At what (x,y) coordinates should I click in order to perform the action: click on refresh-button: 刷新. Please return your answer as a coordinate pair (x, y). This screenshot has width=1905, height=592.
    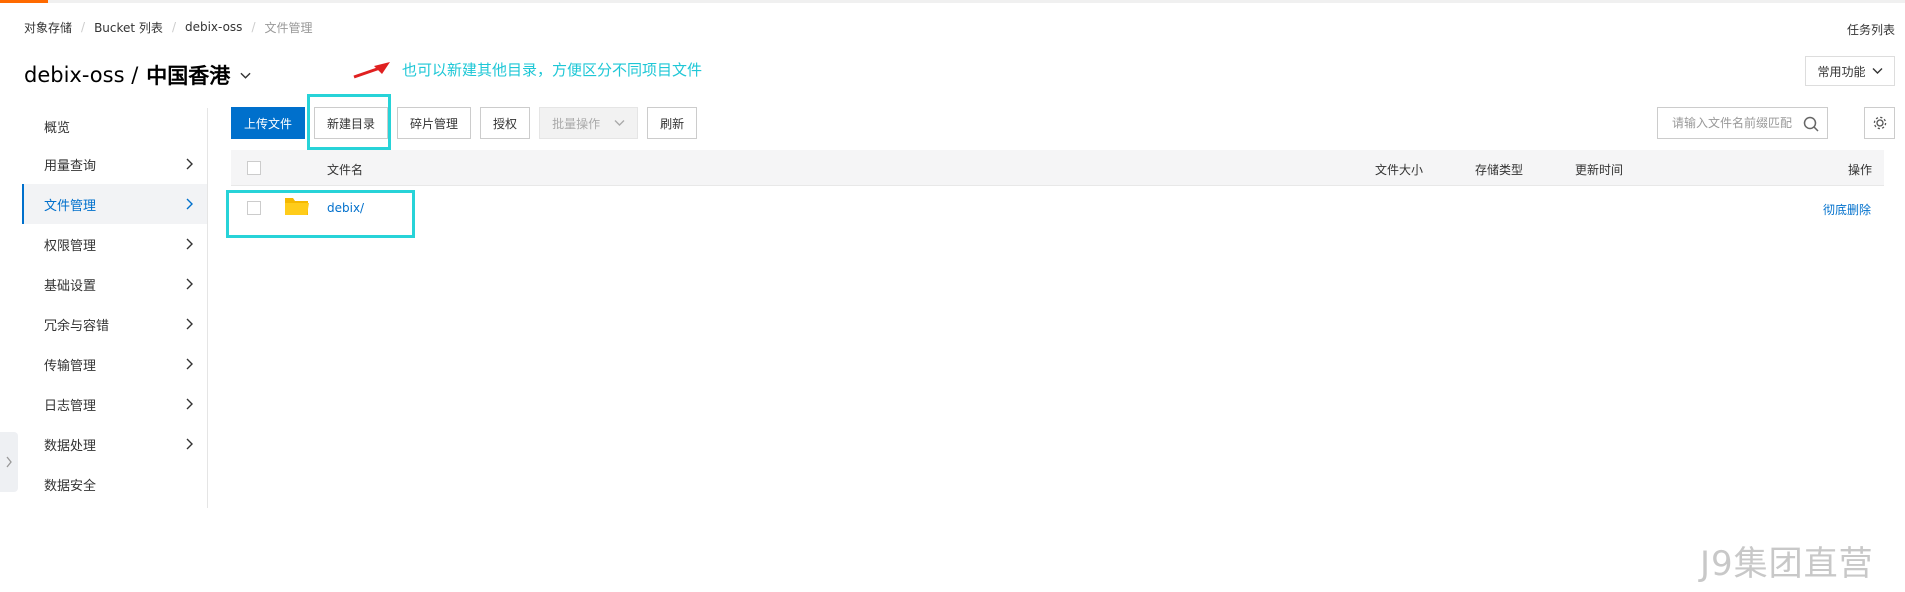
    Looking at the image, I should click on (672, 123).